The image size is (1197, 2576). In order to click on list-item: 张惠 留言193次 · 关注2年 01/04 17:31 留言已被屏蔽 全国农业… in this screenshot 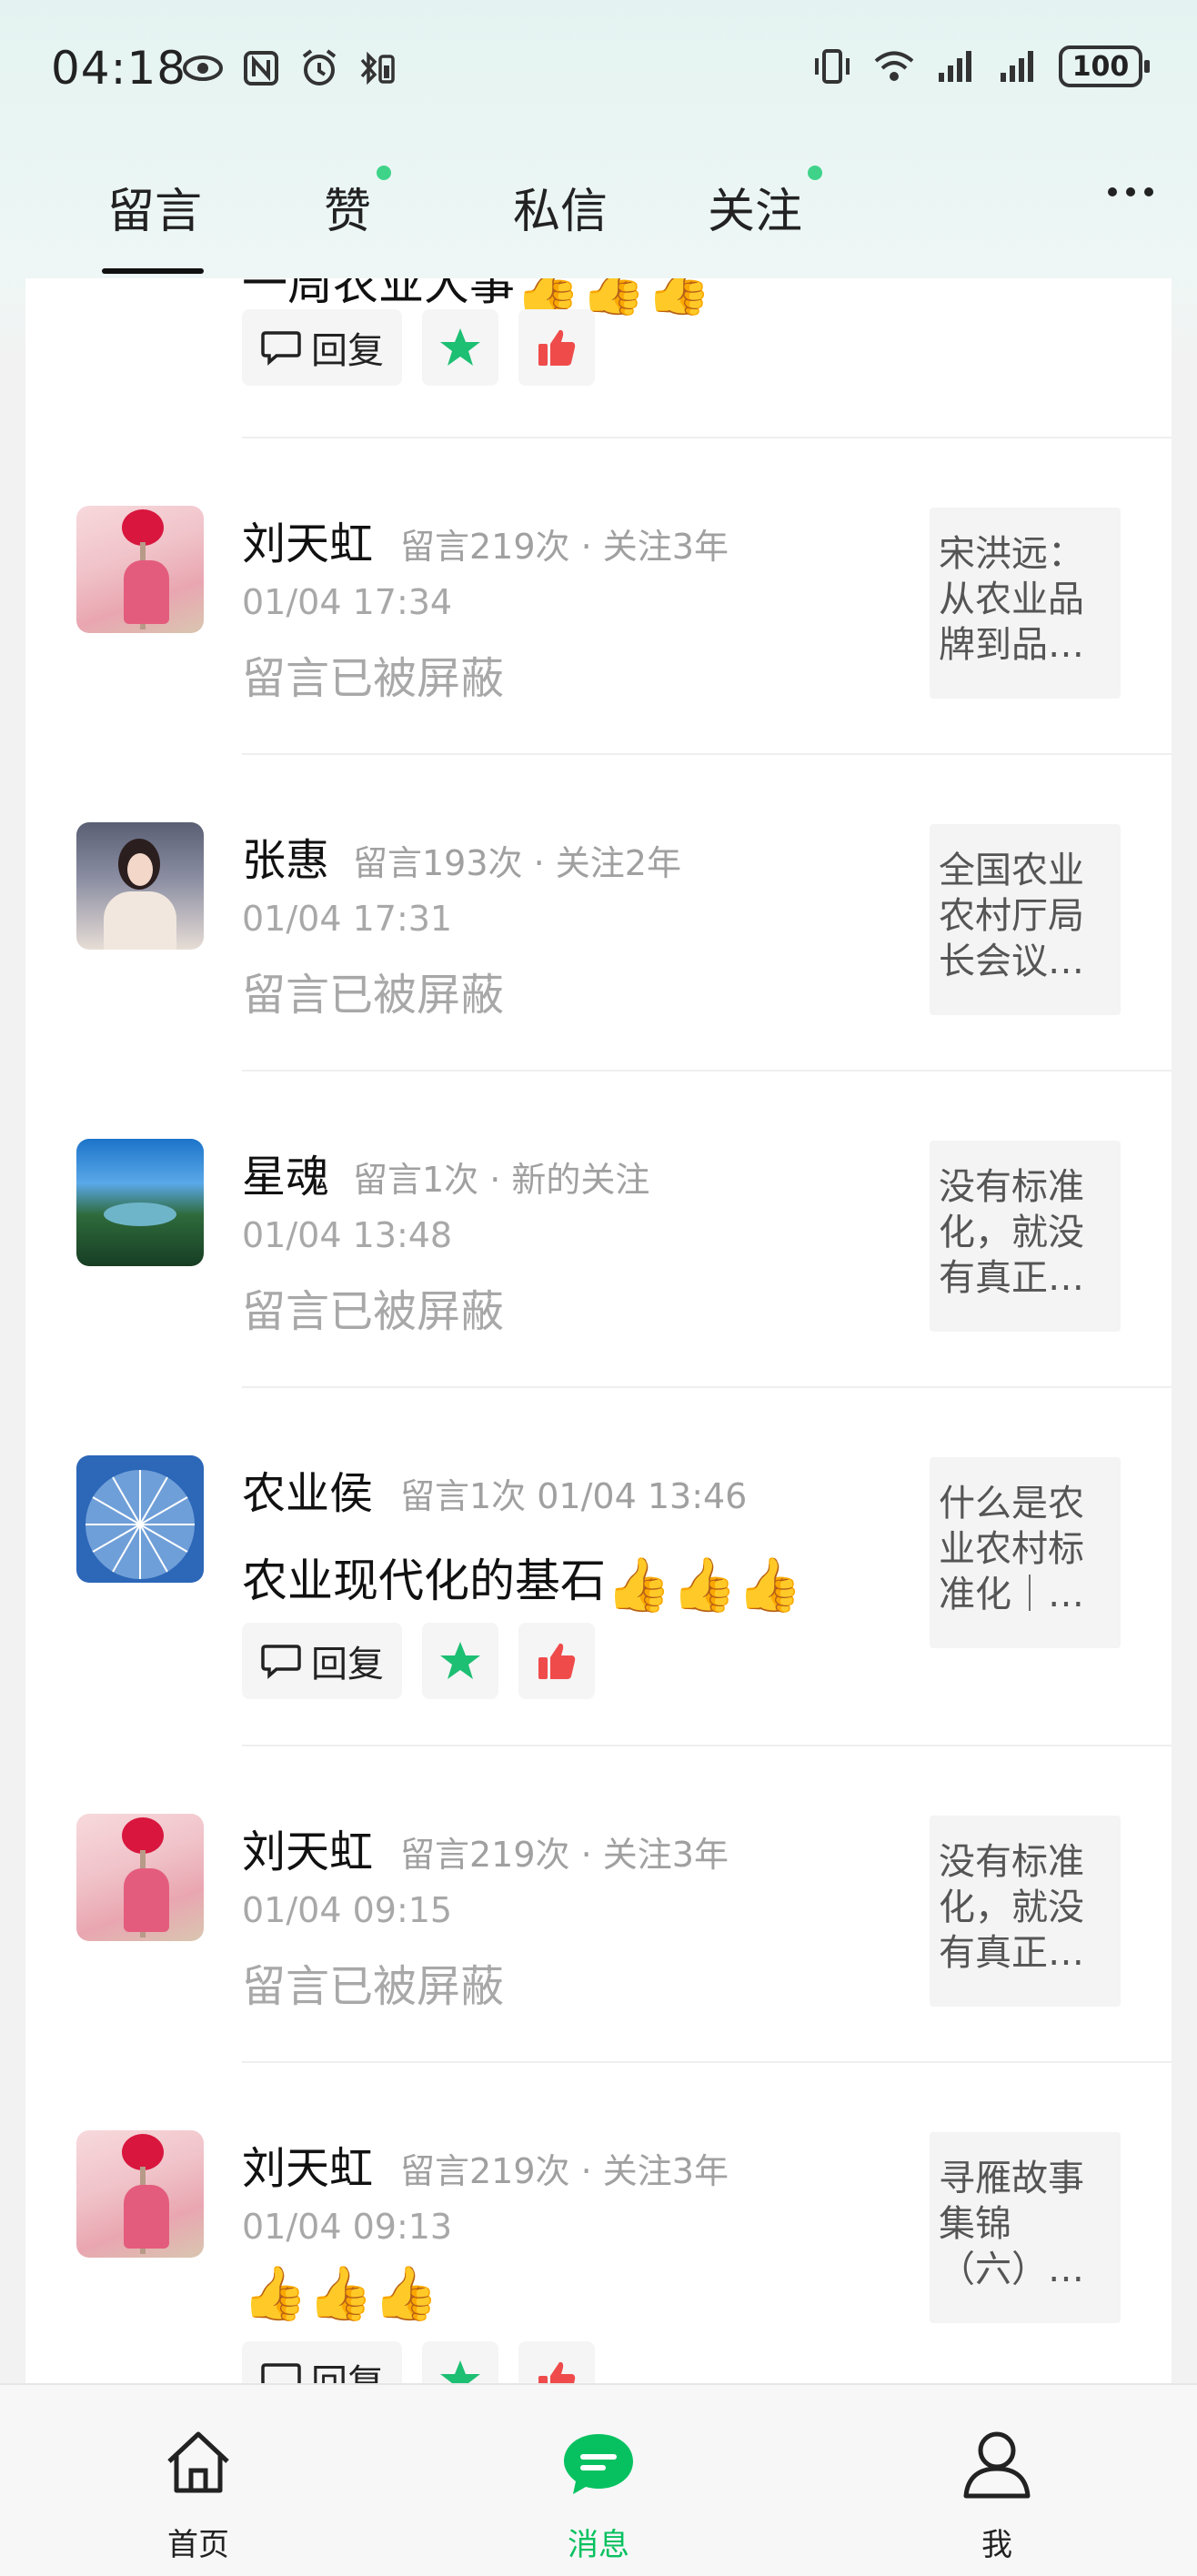, I will do `click(598, 913)`.